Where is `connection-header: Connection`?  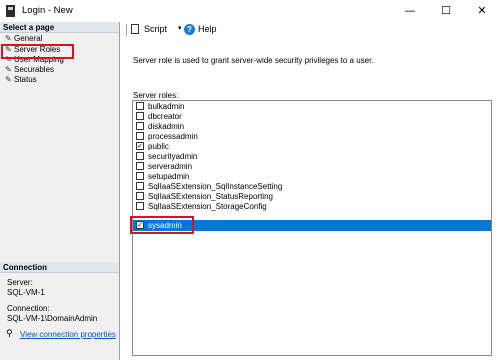 connection-header: Connection is located at coordinates (59, 267).